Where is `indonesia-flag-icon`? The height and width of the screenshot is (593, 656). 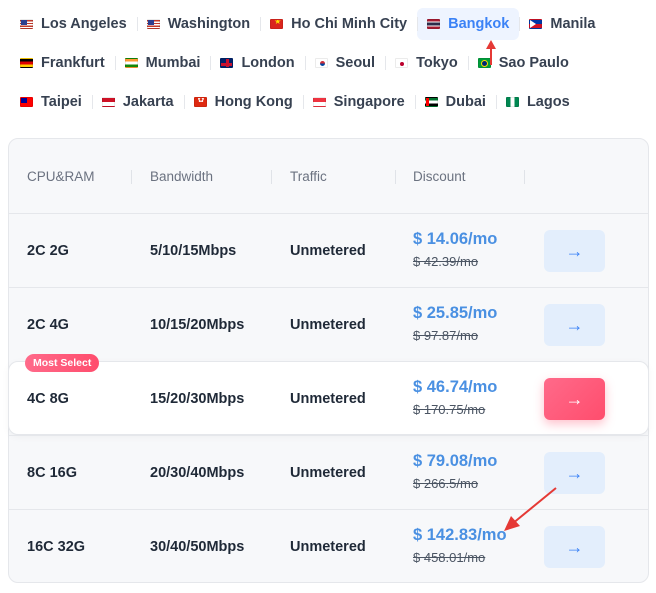 indonesia-flag-icon is located at coordinates (108, 102).